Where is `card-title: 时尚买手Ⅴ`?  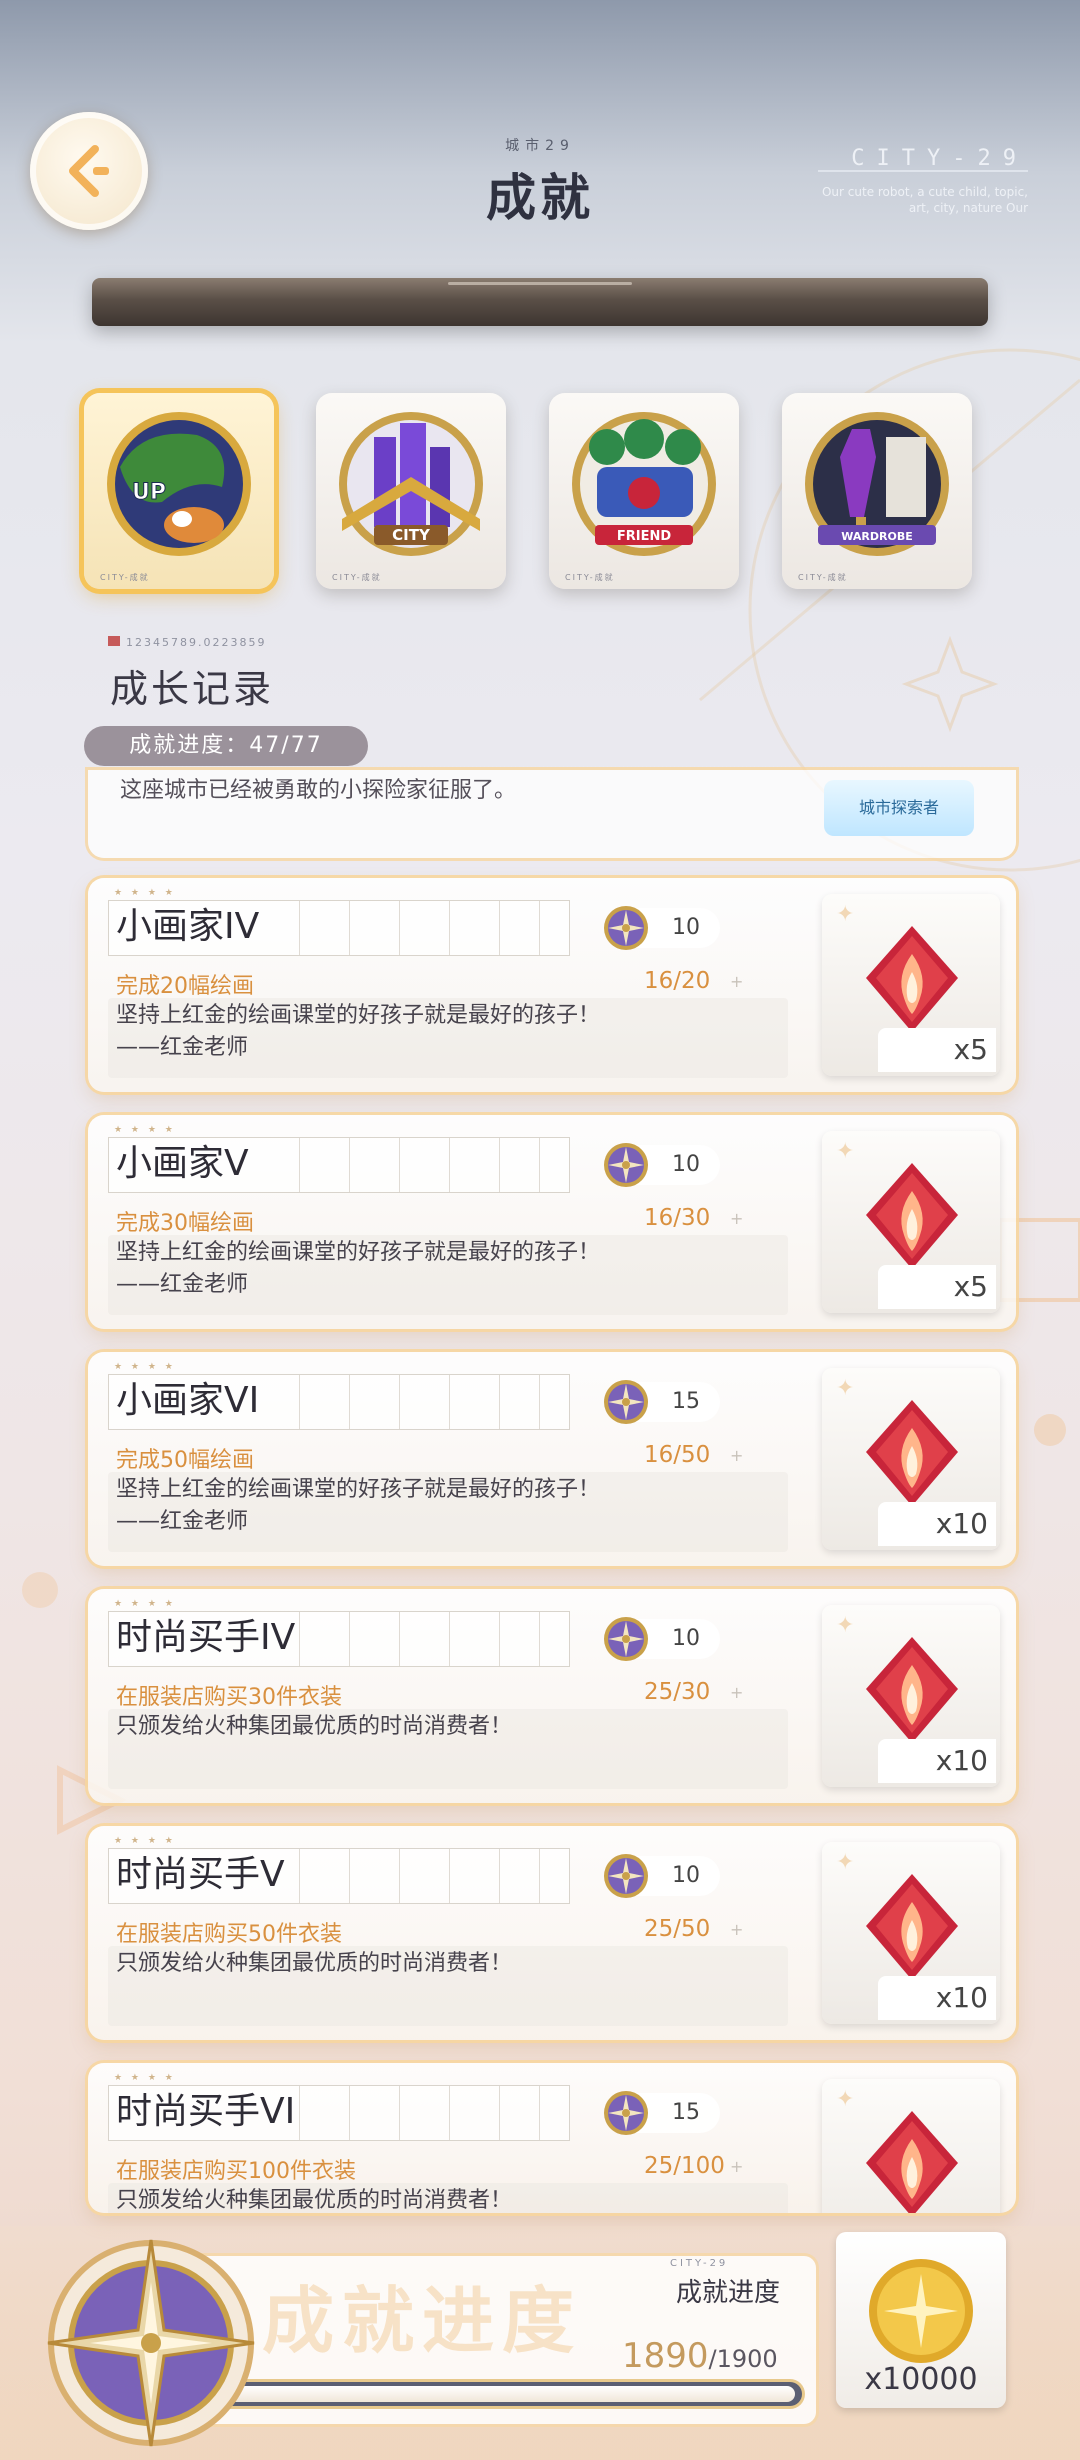
card-title: 时尚买手Ⅴ is located at coordinates (200, 1874).